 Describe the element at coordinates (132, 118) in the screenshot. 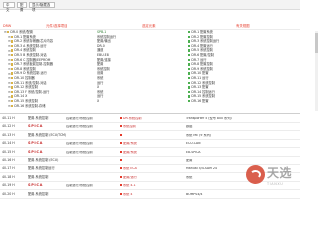

I see `row-control-text: DR-系统控制` at that location.